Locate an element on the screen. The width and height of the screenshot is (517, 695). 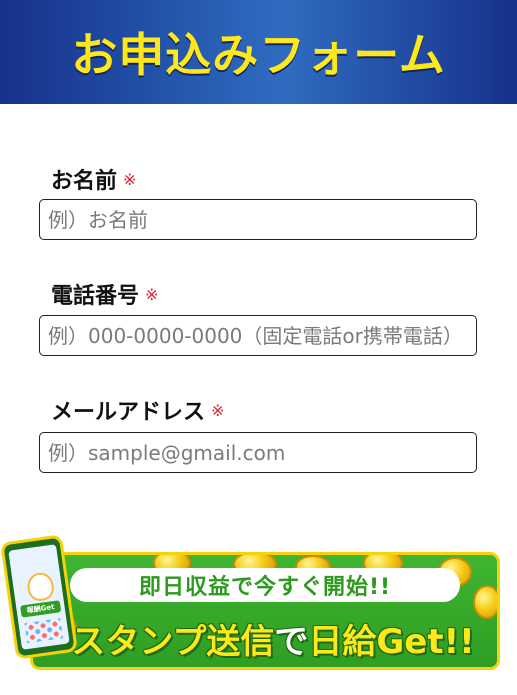
name-field-label: お名前 ※ is located at coordinates (93, 179).